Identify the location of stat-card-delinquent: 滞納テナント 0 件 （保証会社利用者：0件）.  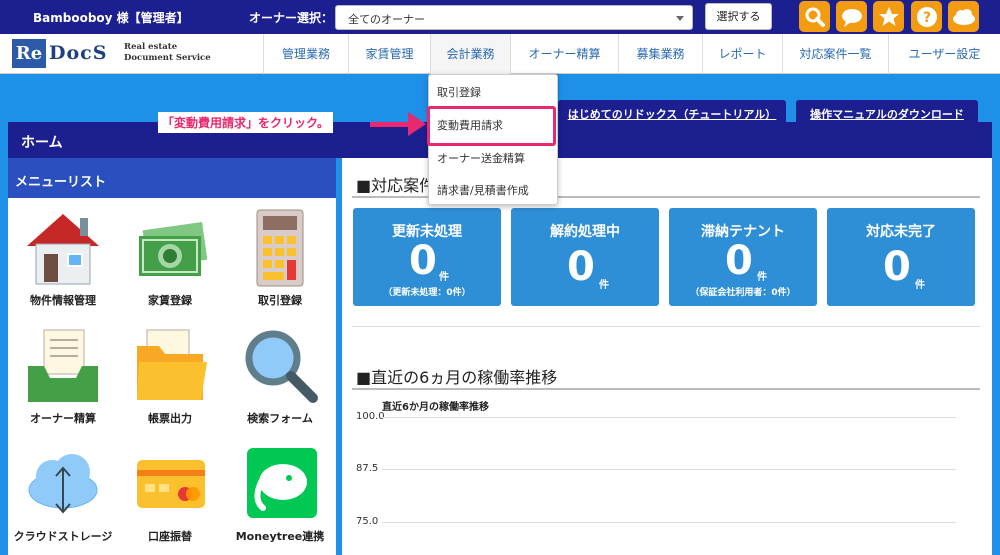
(743, 257).